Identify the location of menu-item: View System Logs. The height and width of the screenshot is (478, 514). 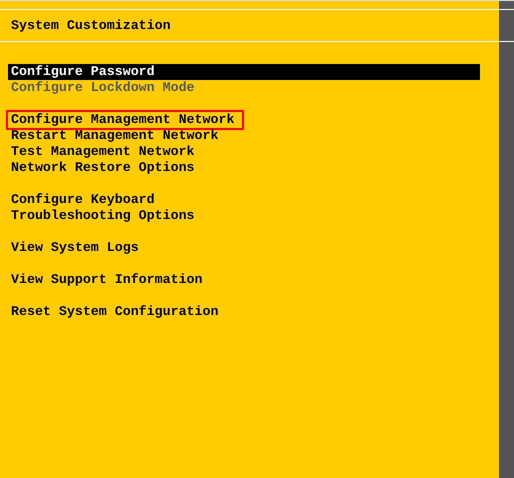
(75, 248).